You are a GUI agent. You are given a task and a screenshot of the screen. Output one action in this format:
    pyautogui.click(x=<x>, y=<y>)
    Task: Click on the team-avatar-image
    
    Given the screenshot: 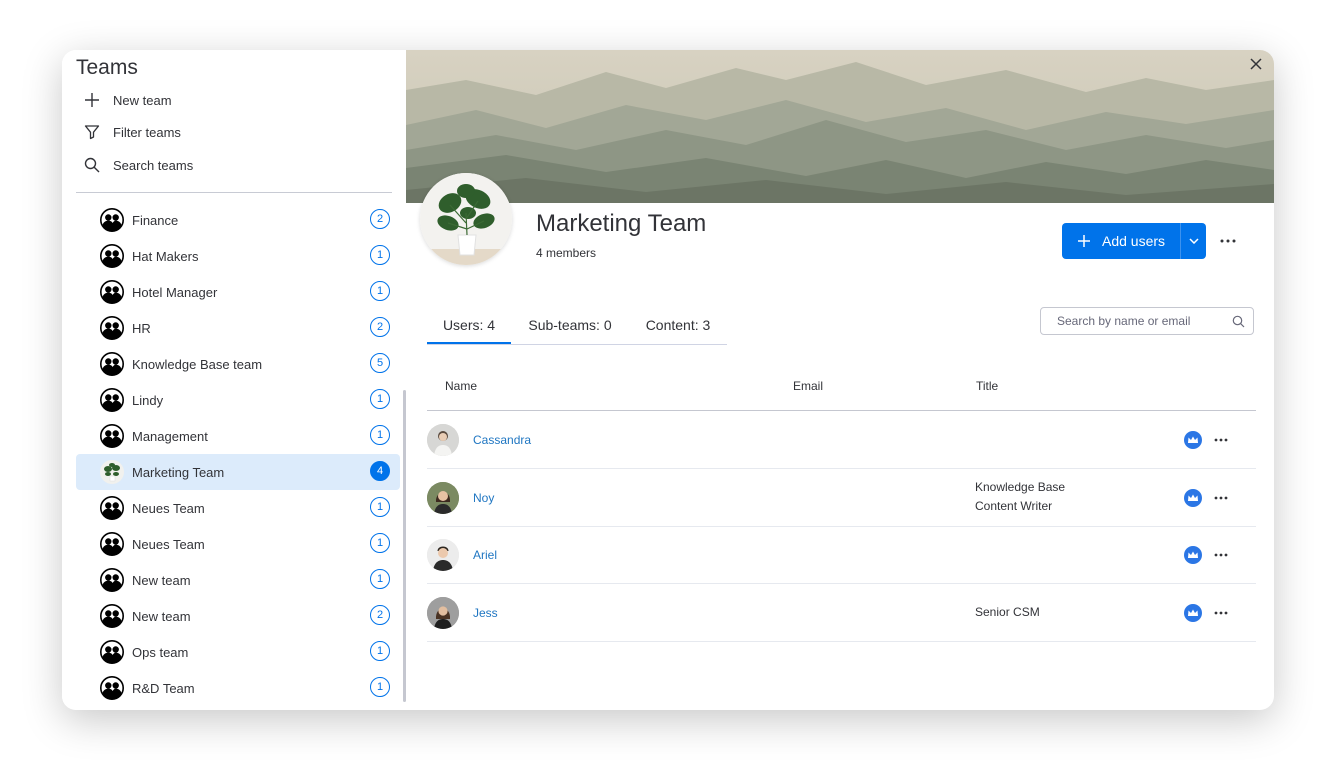 What is the action you would take?
    pyautogui.click(x=466, y=219)
    